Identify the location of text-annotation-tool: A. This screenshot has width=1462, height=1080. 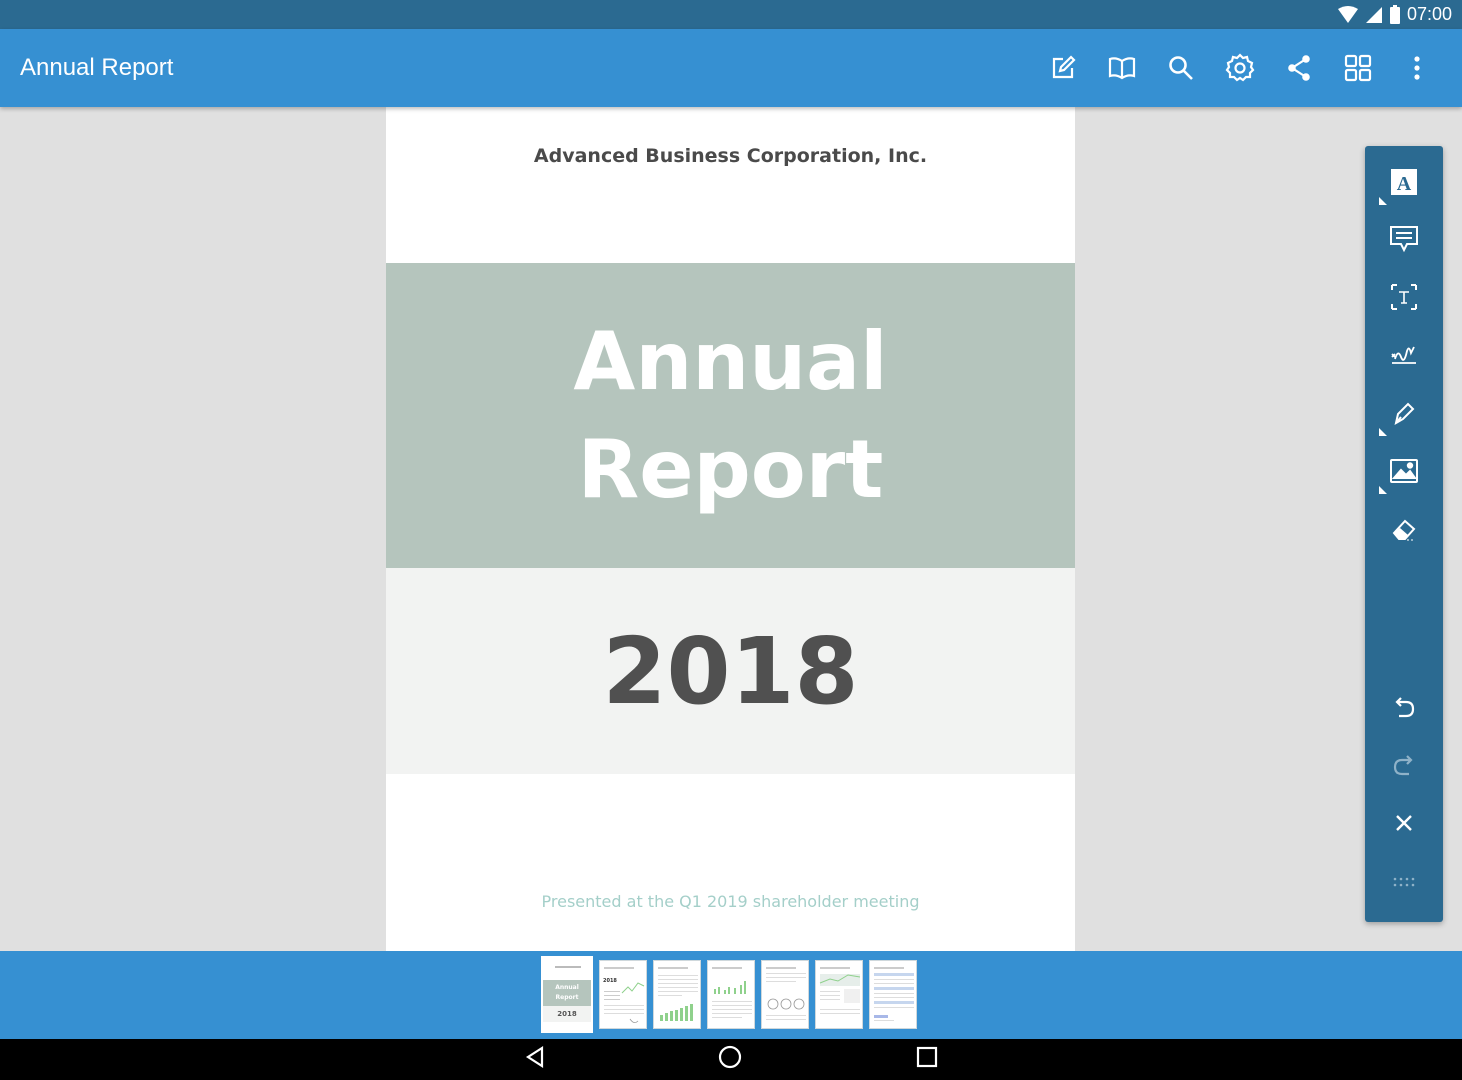
(1404, 184).